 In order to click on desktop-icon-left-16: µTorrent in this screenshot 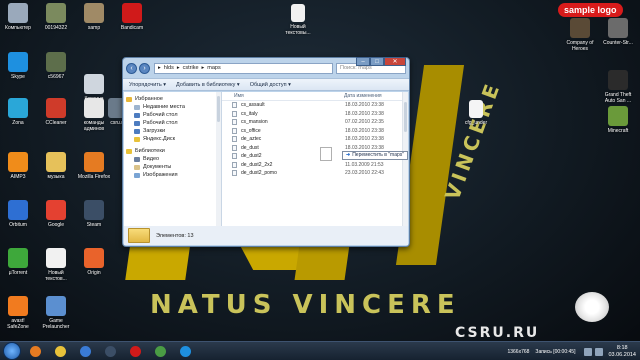, I will do `click(18, 262)`.